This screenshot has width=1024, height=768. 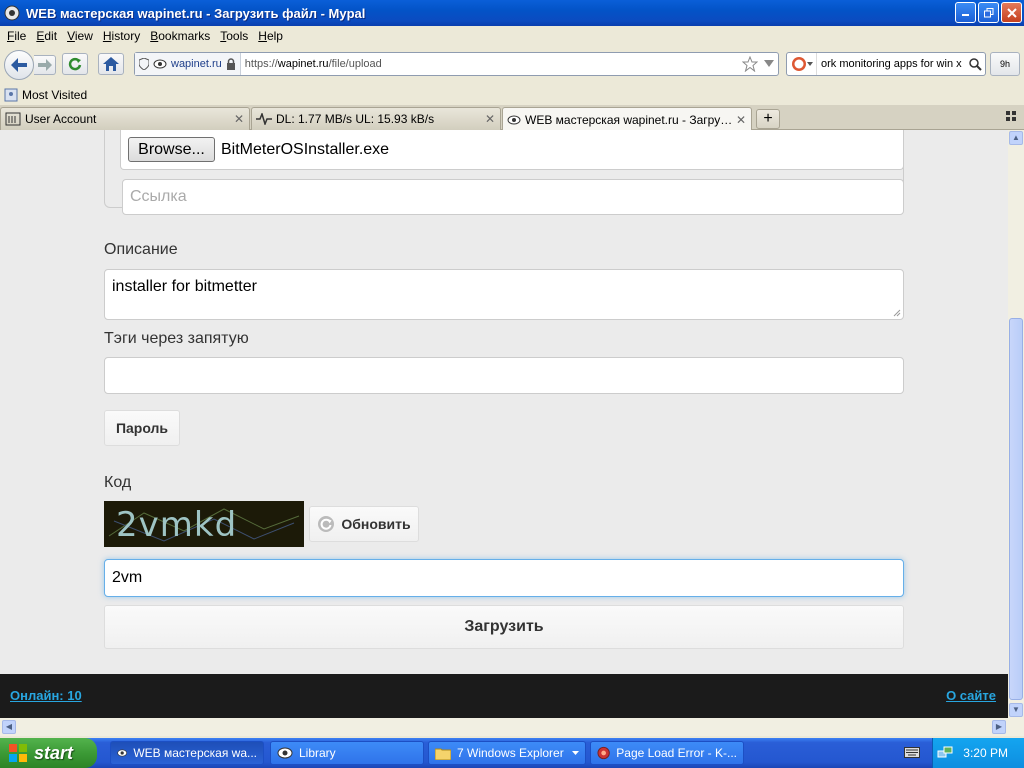 I want to click on restore-button, so click(x=988, y=12).